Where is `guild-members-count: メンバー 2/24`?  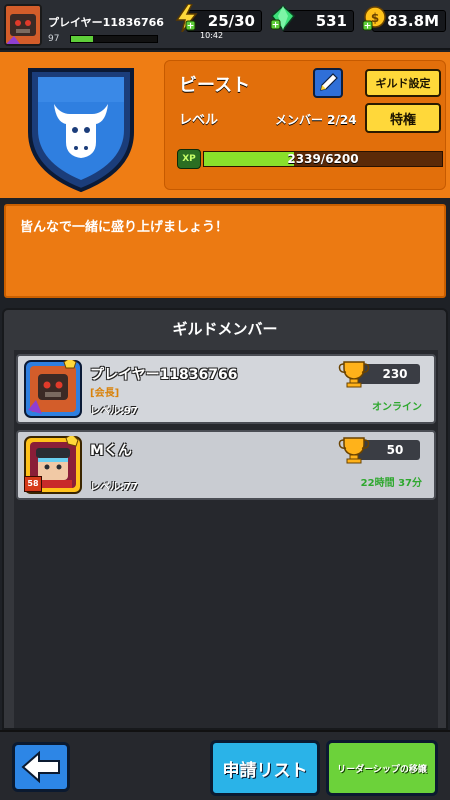 guild-members-count: メンバー 2/24 is located at coordinates (316, 120).